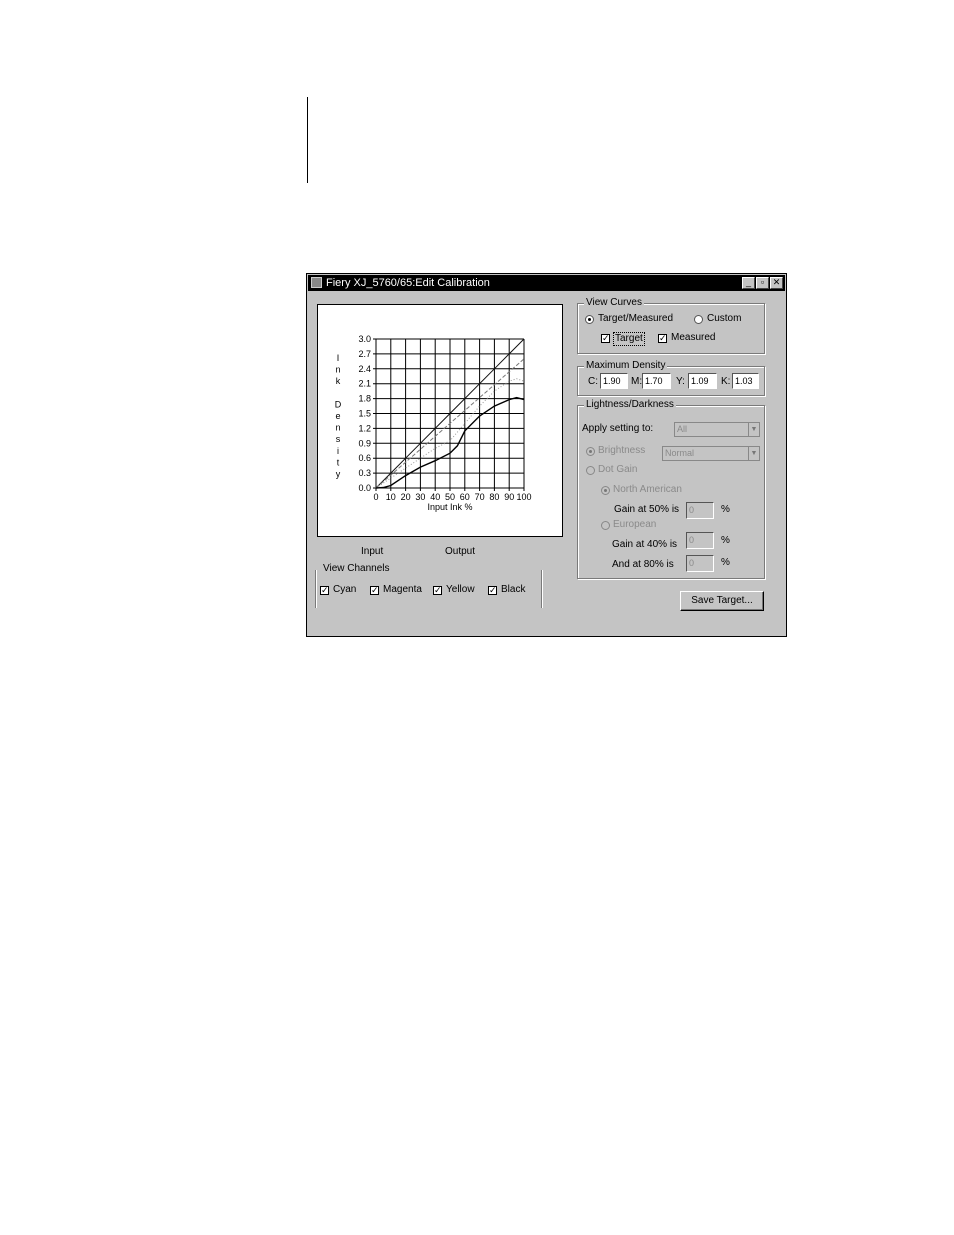 This screenshot has height=1235, width=954. What do you see at coordinates (643, 564) in the screenshot?
I see `and-80-label: And at 80% is` at bounding box center [643, 564].